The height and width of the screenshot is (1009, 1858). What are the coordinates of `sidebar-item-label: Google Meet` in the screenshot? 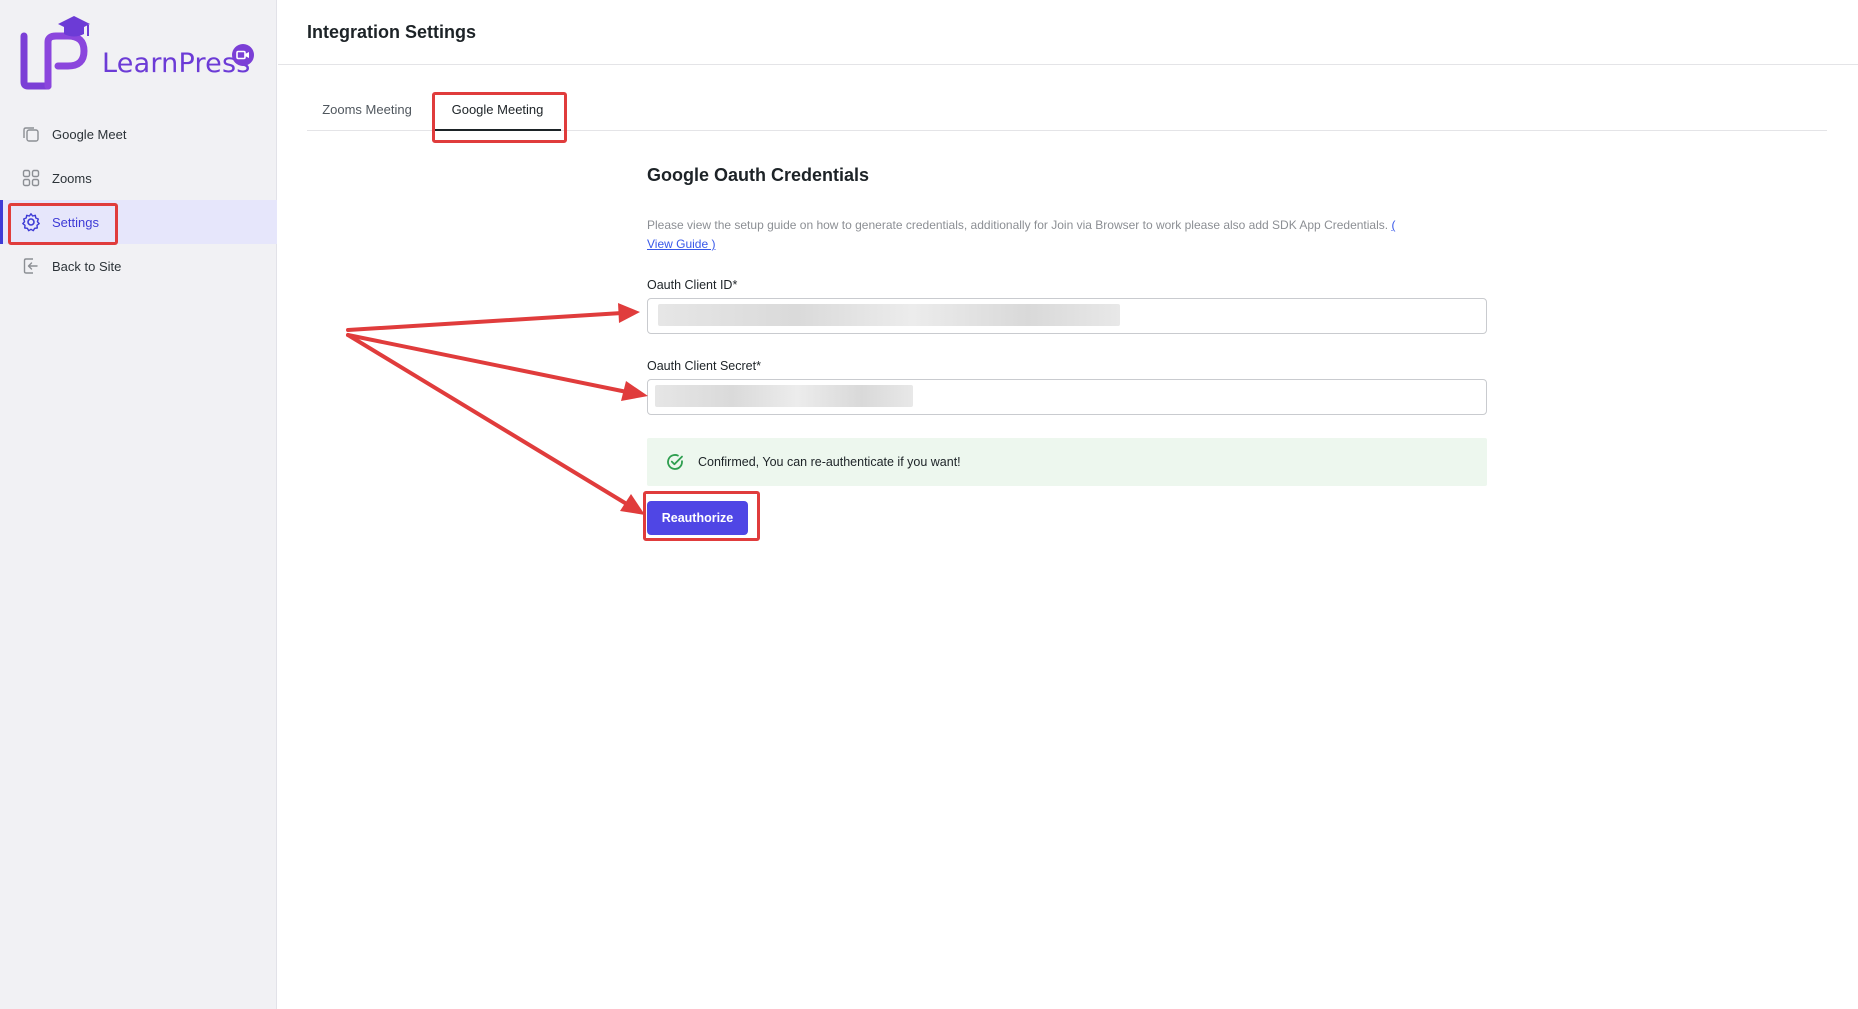 It's located at (89, 134).